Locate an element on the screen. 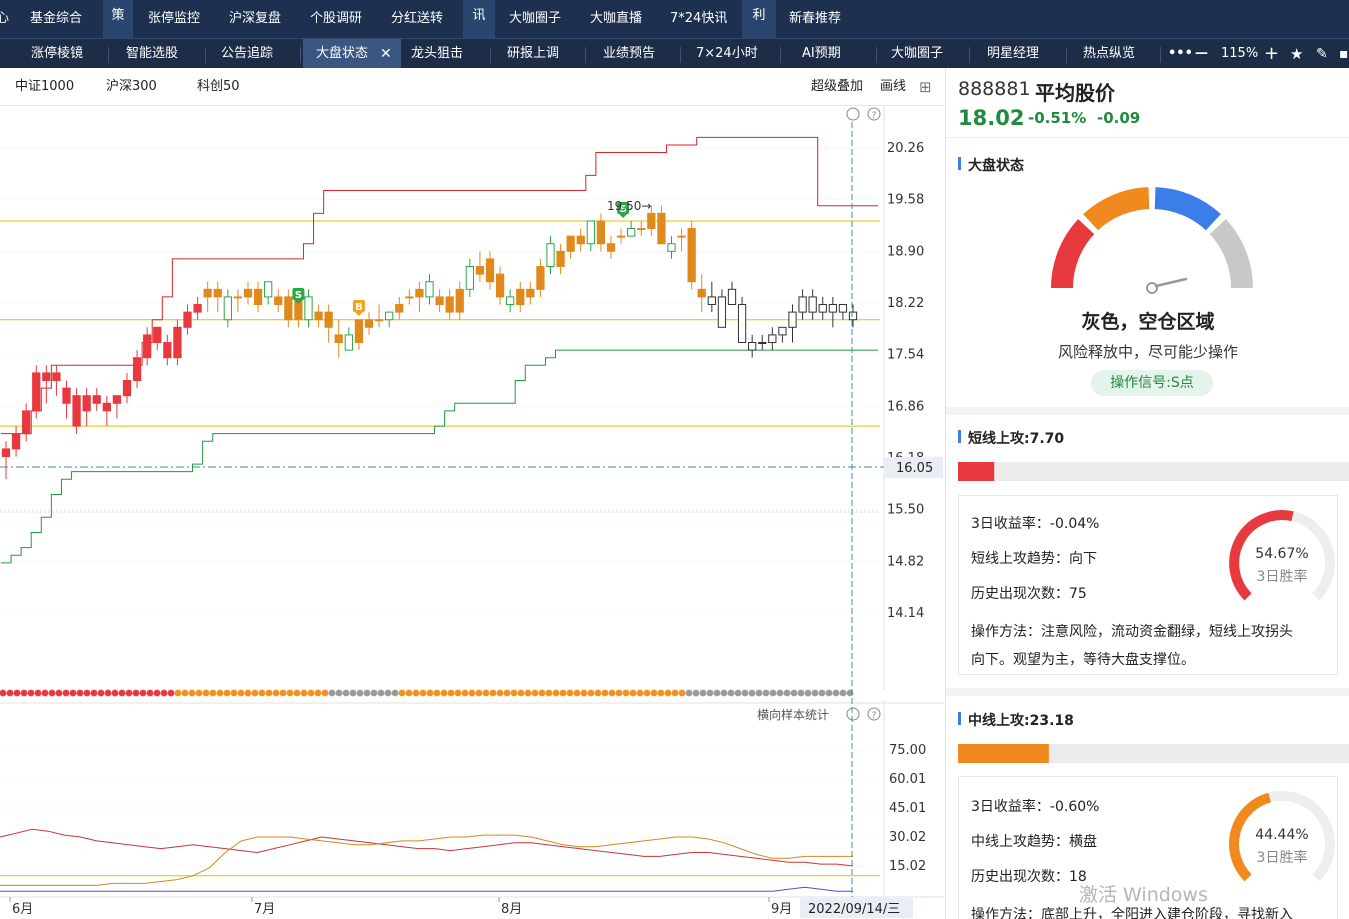  top-nav-group-strategy: 策 is located at coordinates (118, 19).